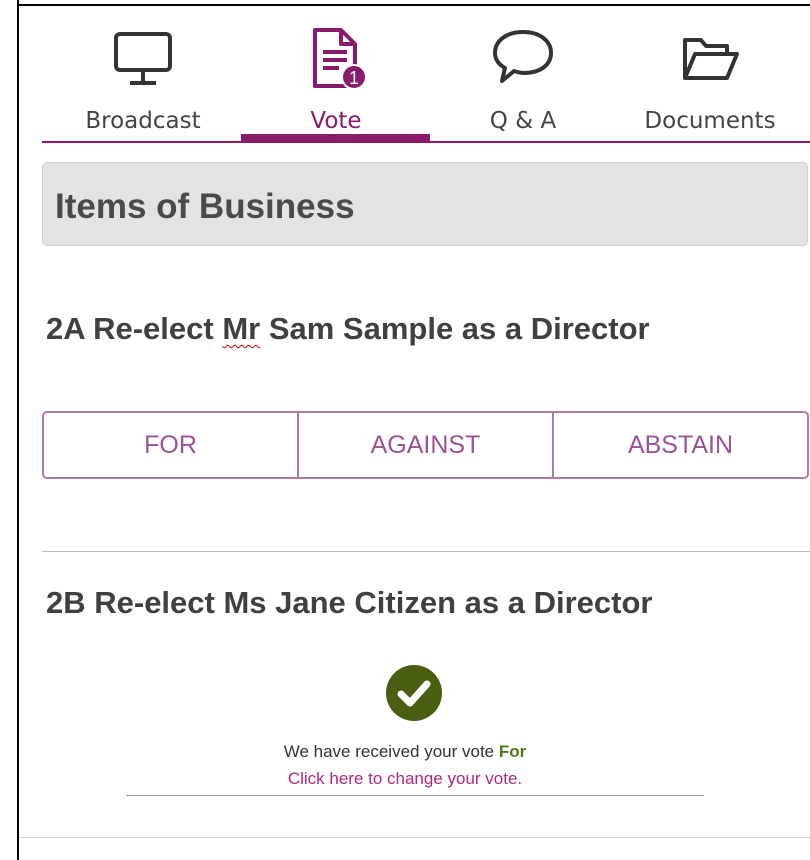  What do you see at coordinates (425, 204) in the screenshot?
I see `section-header: Items of Business` at bounding box center [425, 204].